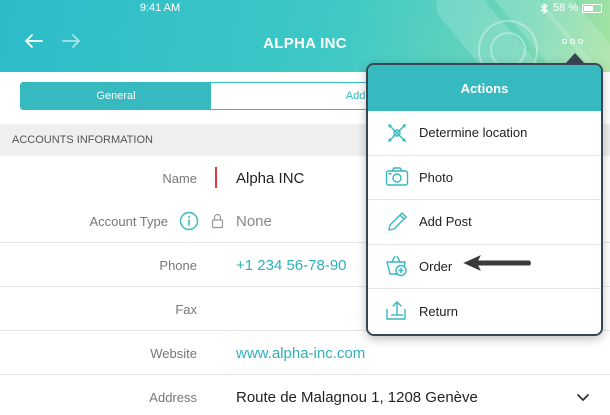  What do you see at coordinates (473, 133) in the screenshot?
I see `action-label: Determine location` at bounding box center [473, 133].